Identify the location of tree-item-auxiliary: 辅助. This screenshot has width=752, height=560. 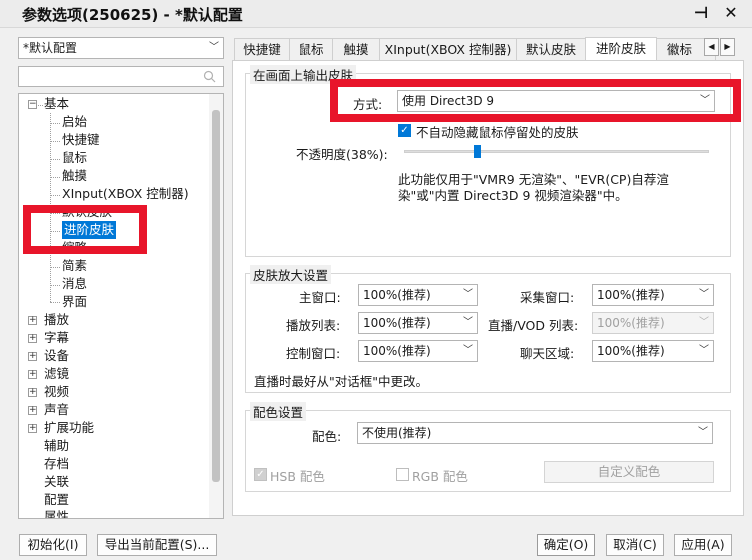
(56, 446).